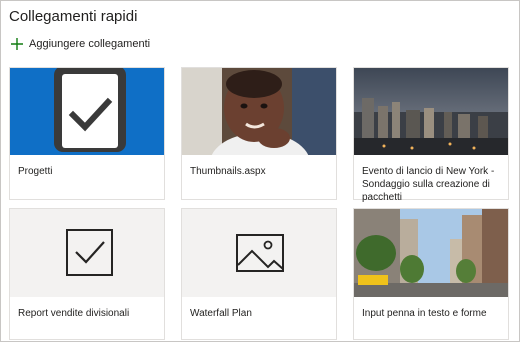  Describe the element at coordinates (74, 313) in the screenshot. I see `card-label: Report vendite divisionali` at that location.